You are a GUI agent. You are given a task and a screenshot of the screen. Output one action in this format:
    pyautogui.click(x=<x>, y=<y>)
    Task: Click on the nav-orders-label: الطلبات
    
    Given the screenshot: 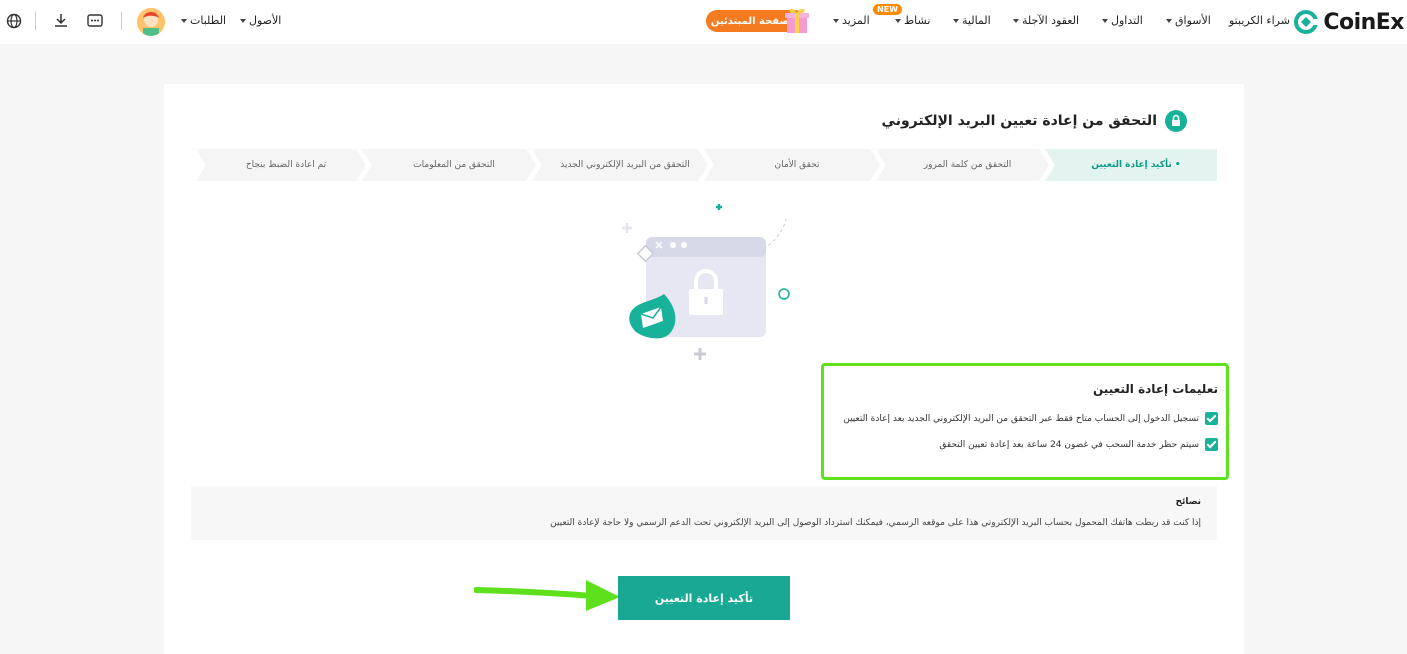 What is the action you would take?
    pyautogui.click(x=208, y=20)
    